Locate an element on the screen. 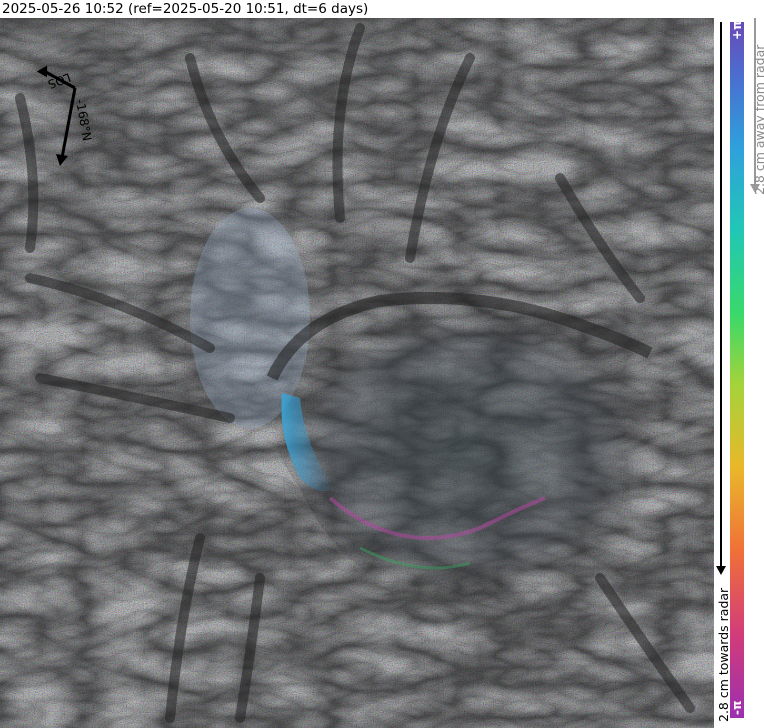 The image size is (764, 728). away-from-radar-label: 2.8 cm away from radar is located at coordinates (758, 119).